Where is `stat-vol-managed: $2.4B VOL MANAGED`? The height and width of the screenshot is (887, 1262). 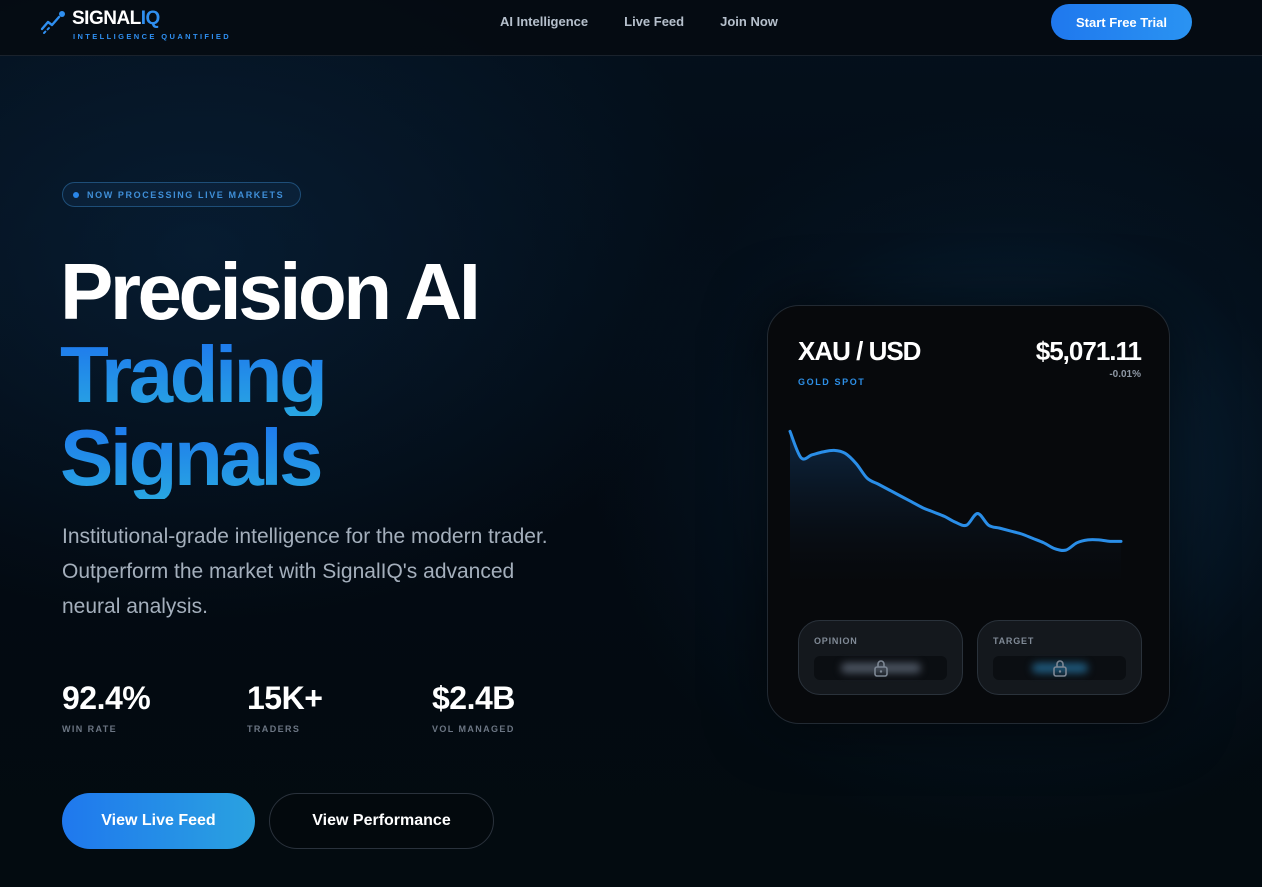
stat-vol-managed: $2.4B VOL MANAGED is located at coordinates (473, 707).